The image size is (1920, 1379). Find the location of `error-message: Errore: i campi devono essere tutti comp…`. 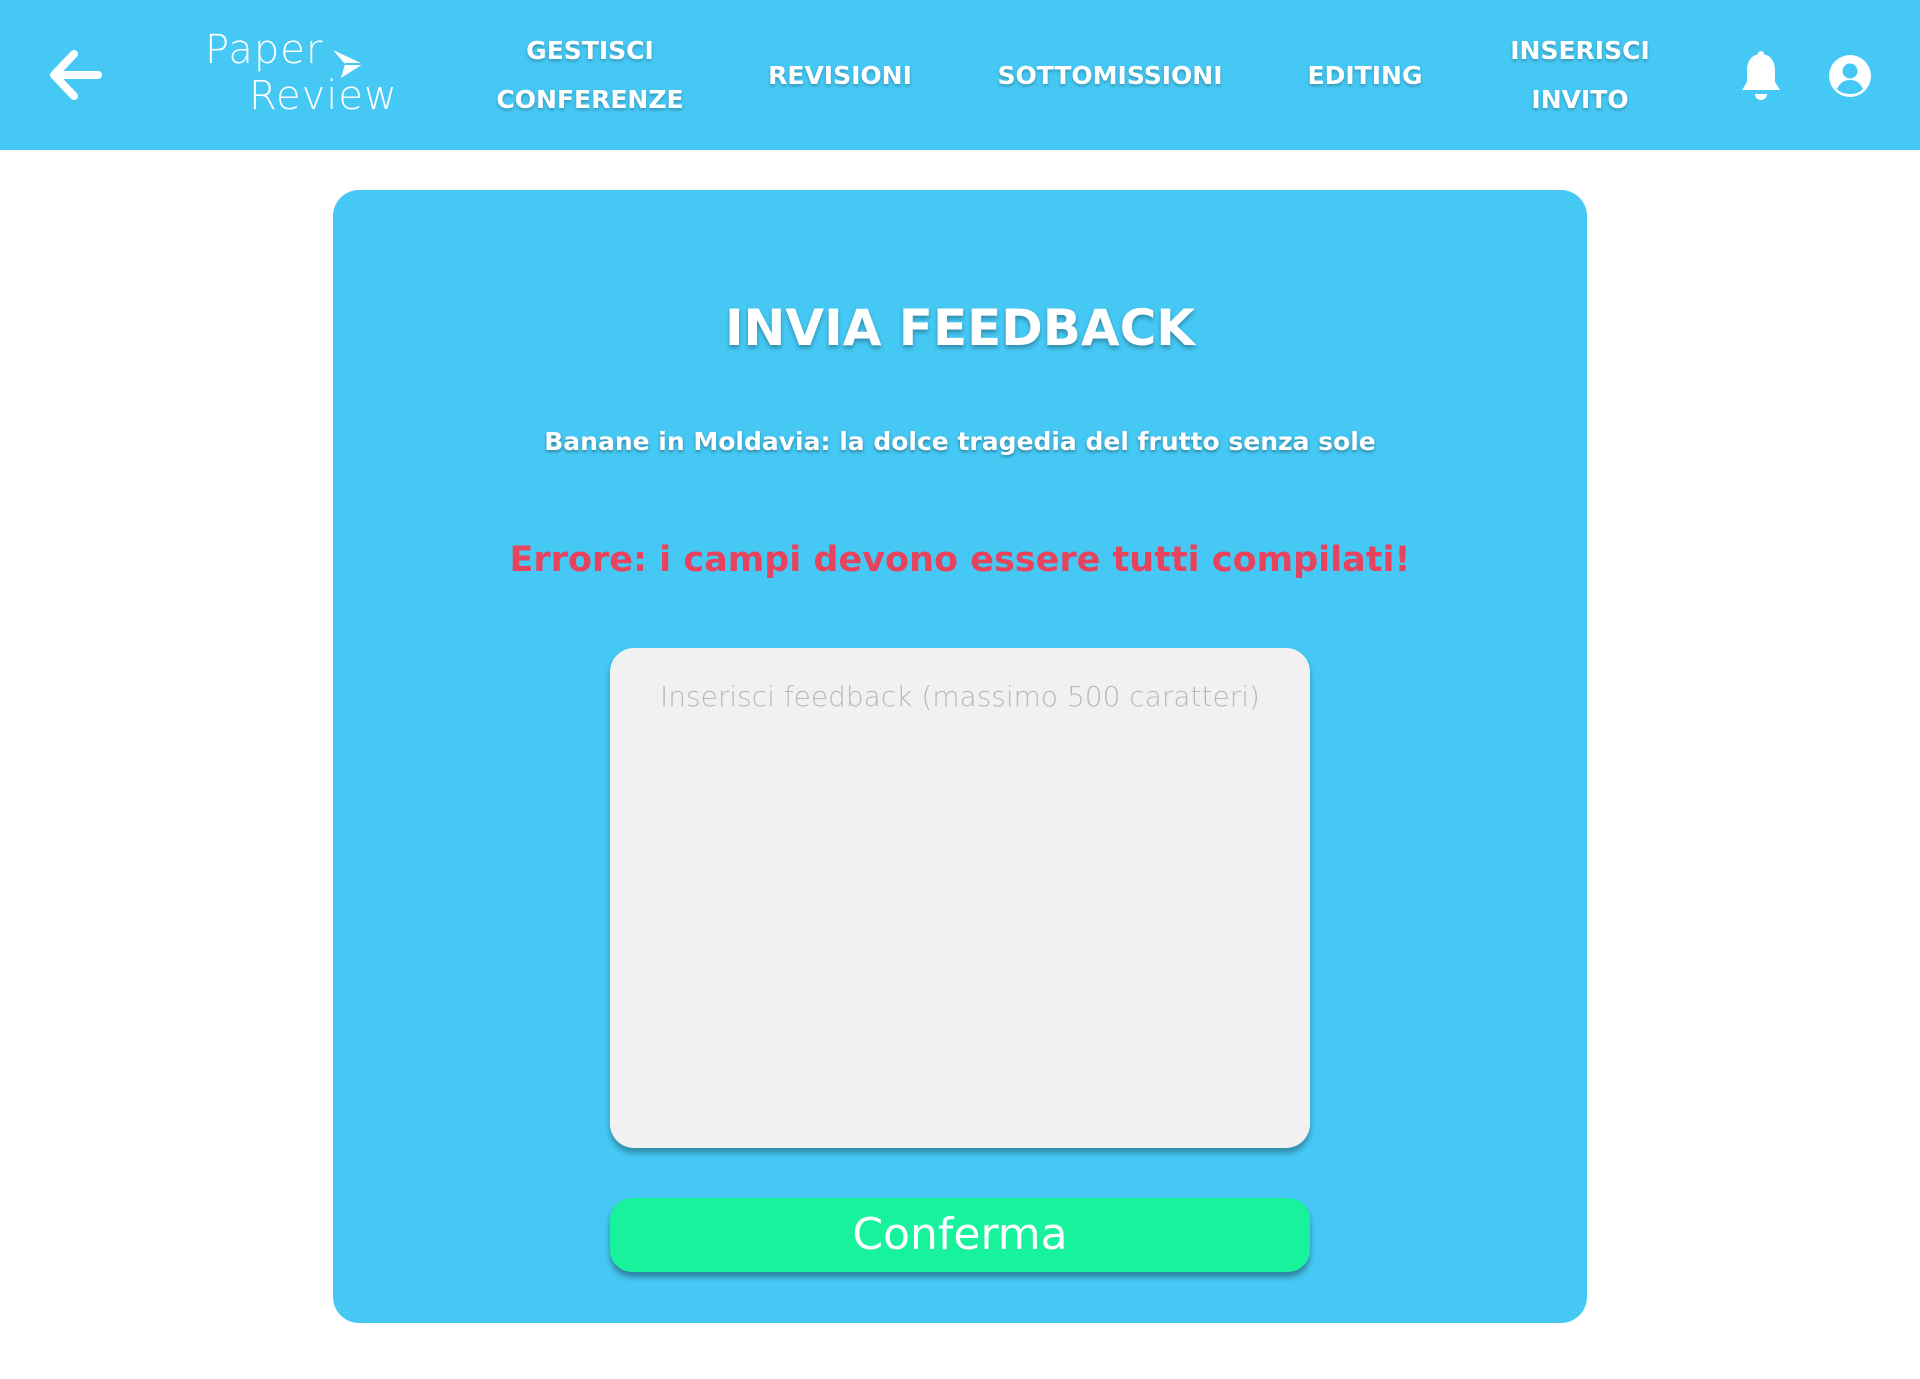

error-message: Errore: i campi devono essere tutti comp… is located at coordinates (960, 560).